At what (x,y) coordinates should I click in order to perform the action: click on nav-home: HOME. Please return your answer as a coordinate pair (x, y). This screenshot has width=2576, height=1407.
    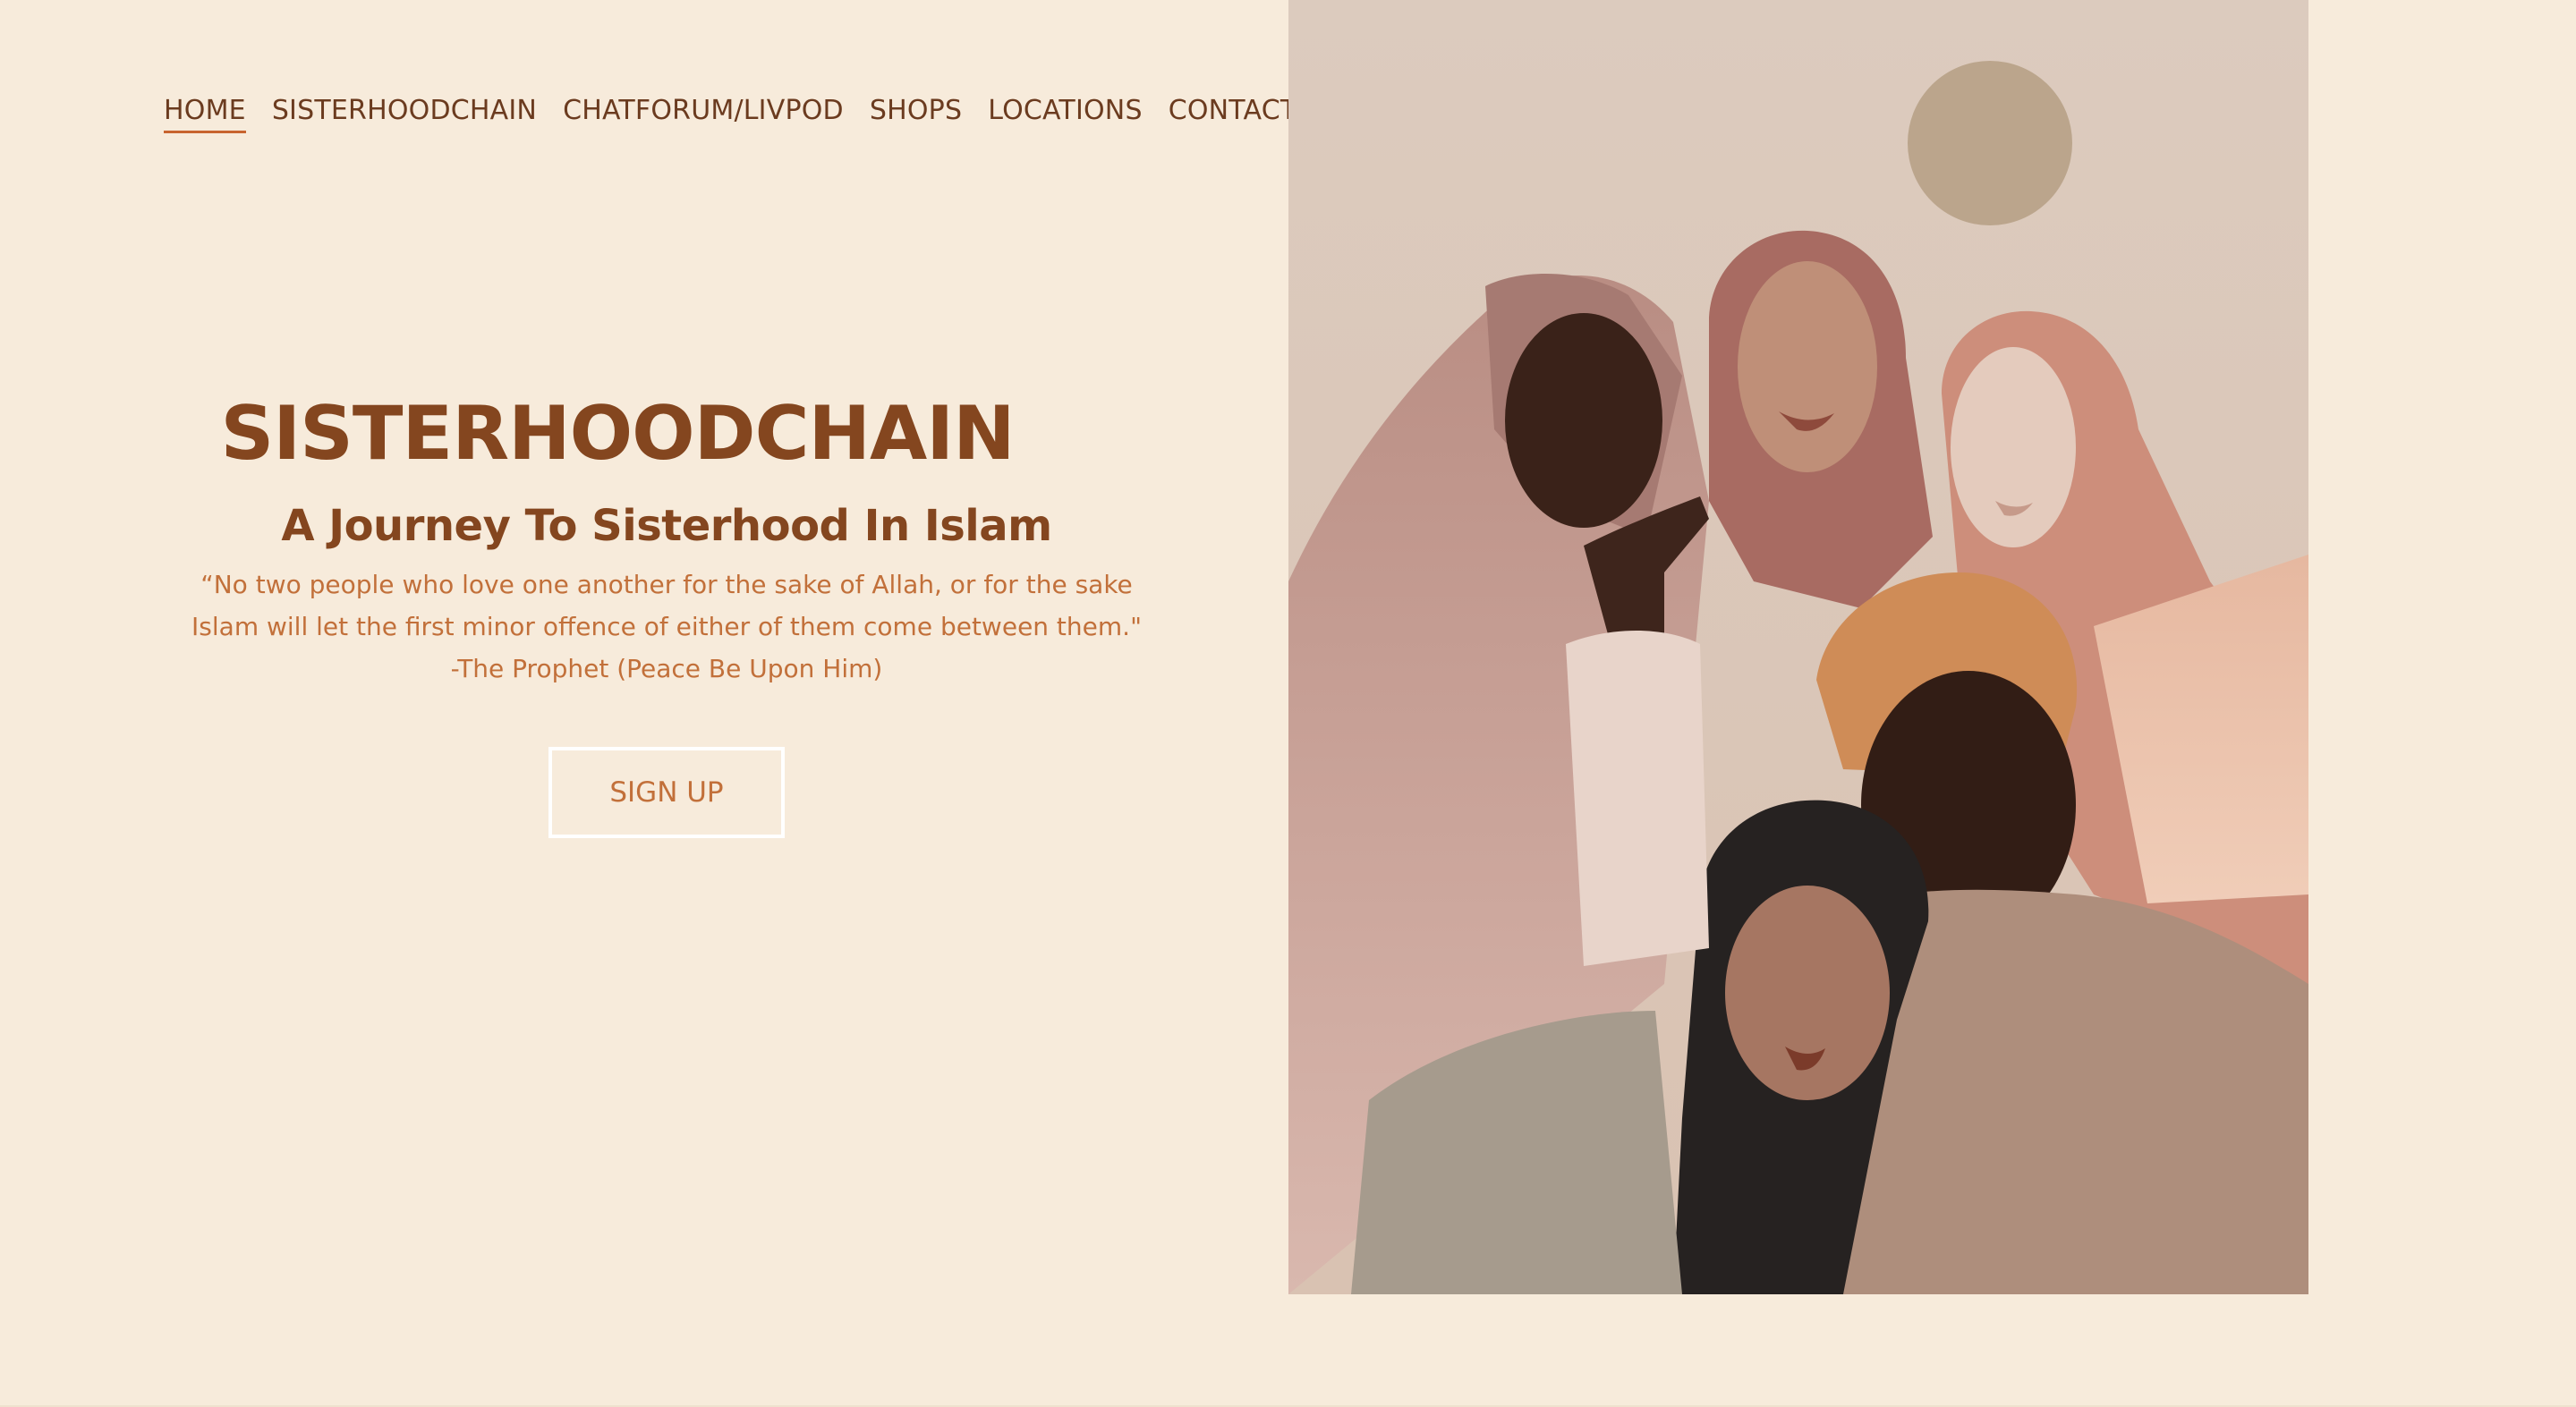
    Looking at the image, I should click on (205, 113).